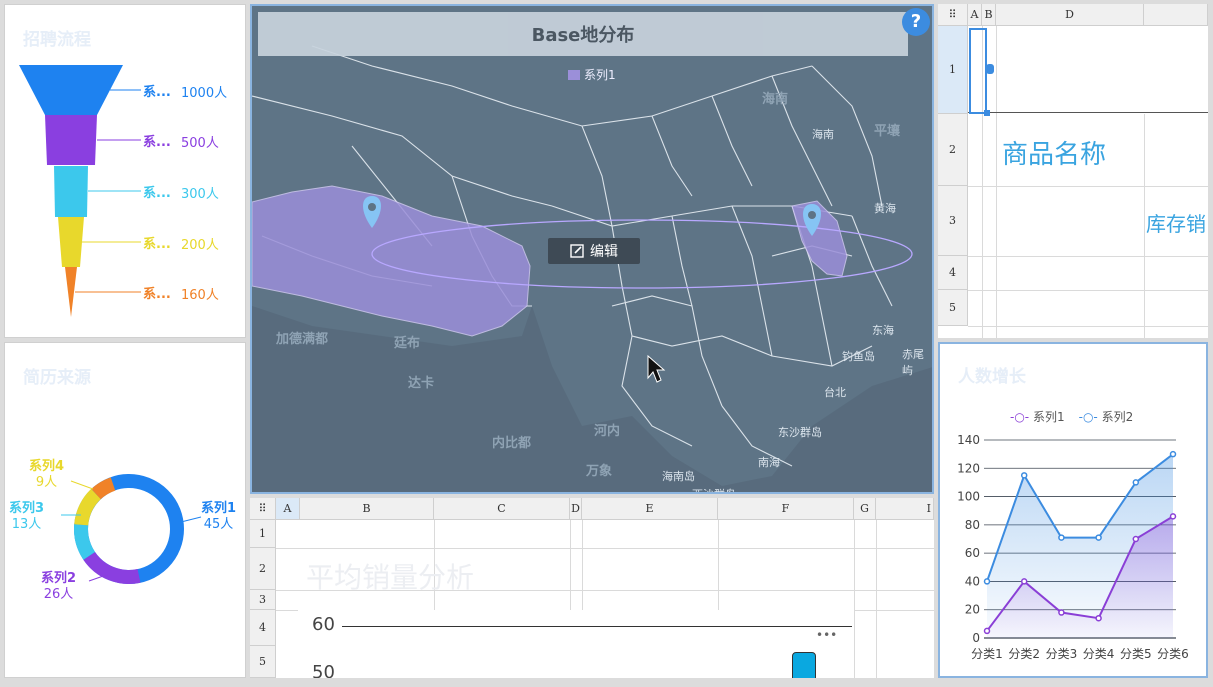 The image size is (1213, 687). What do you see at coordinates (302, 339) in the screenshot?
I see `place-jiademandu: 加德满都` at bounding box center [302, 339].